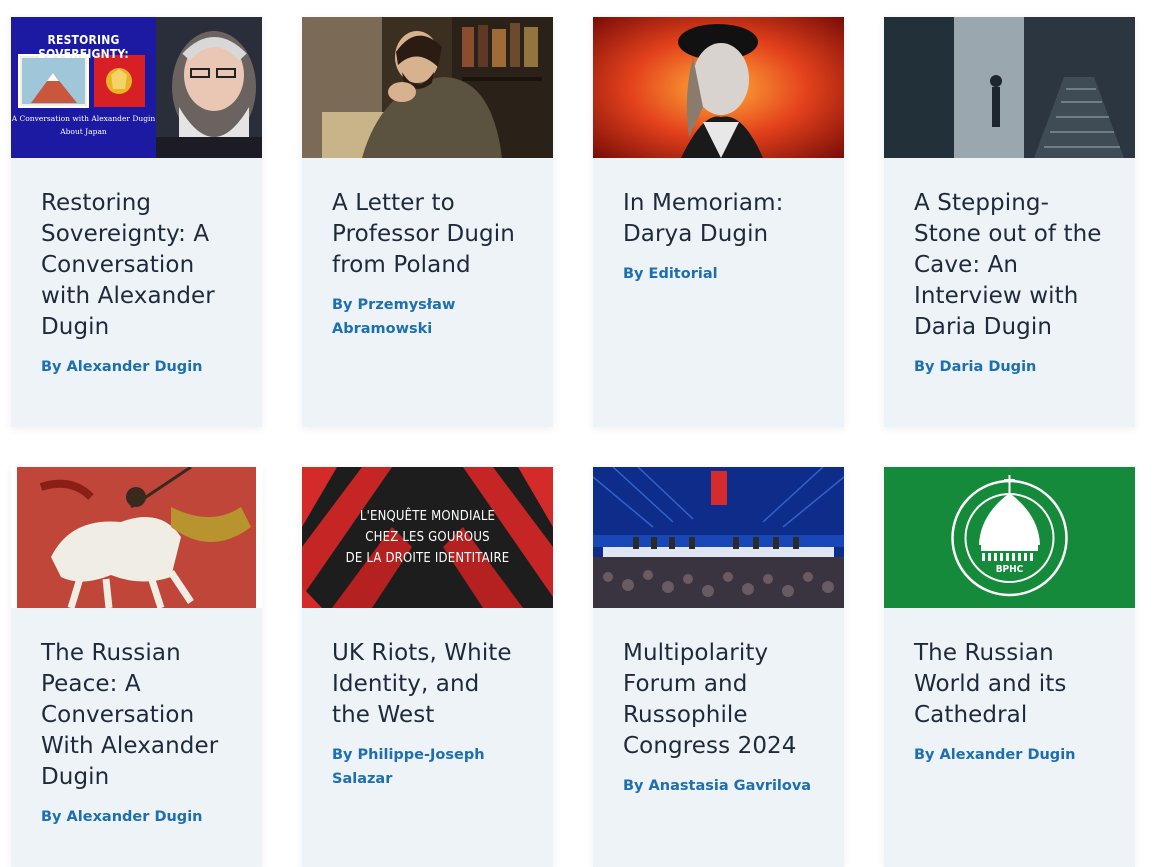 The width and height of the screenshot is (1160, 867). I want to click on thumbnail-emblem, so click(1009, 537).